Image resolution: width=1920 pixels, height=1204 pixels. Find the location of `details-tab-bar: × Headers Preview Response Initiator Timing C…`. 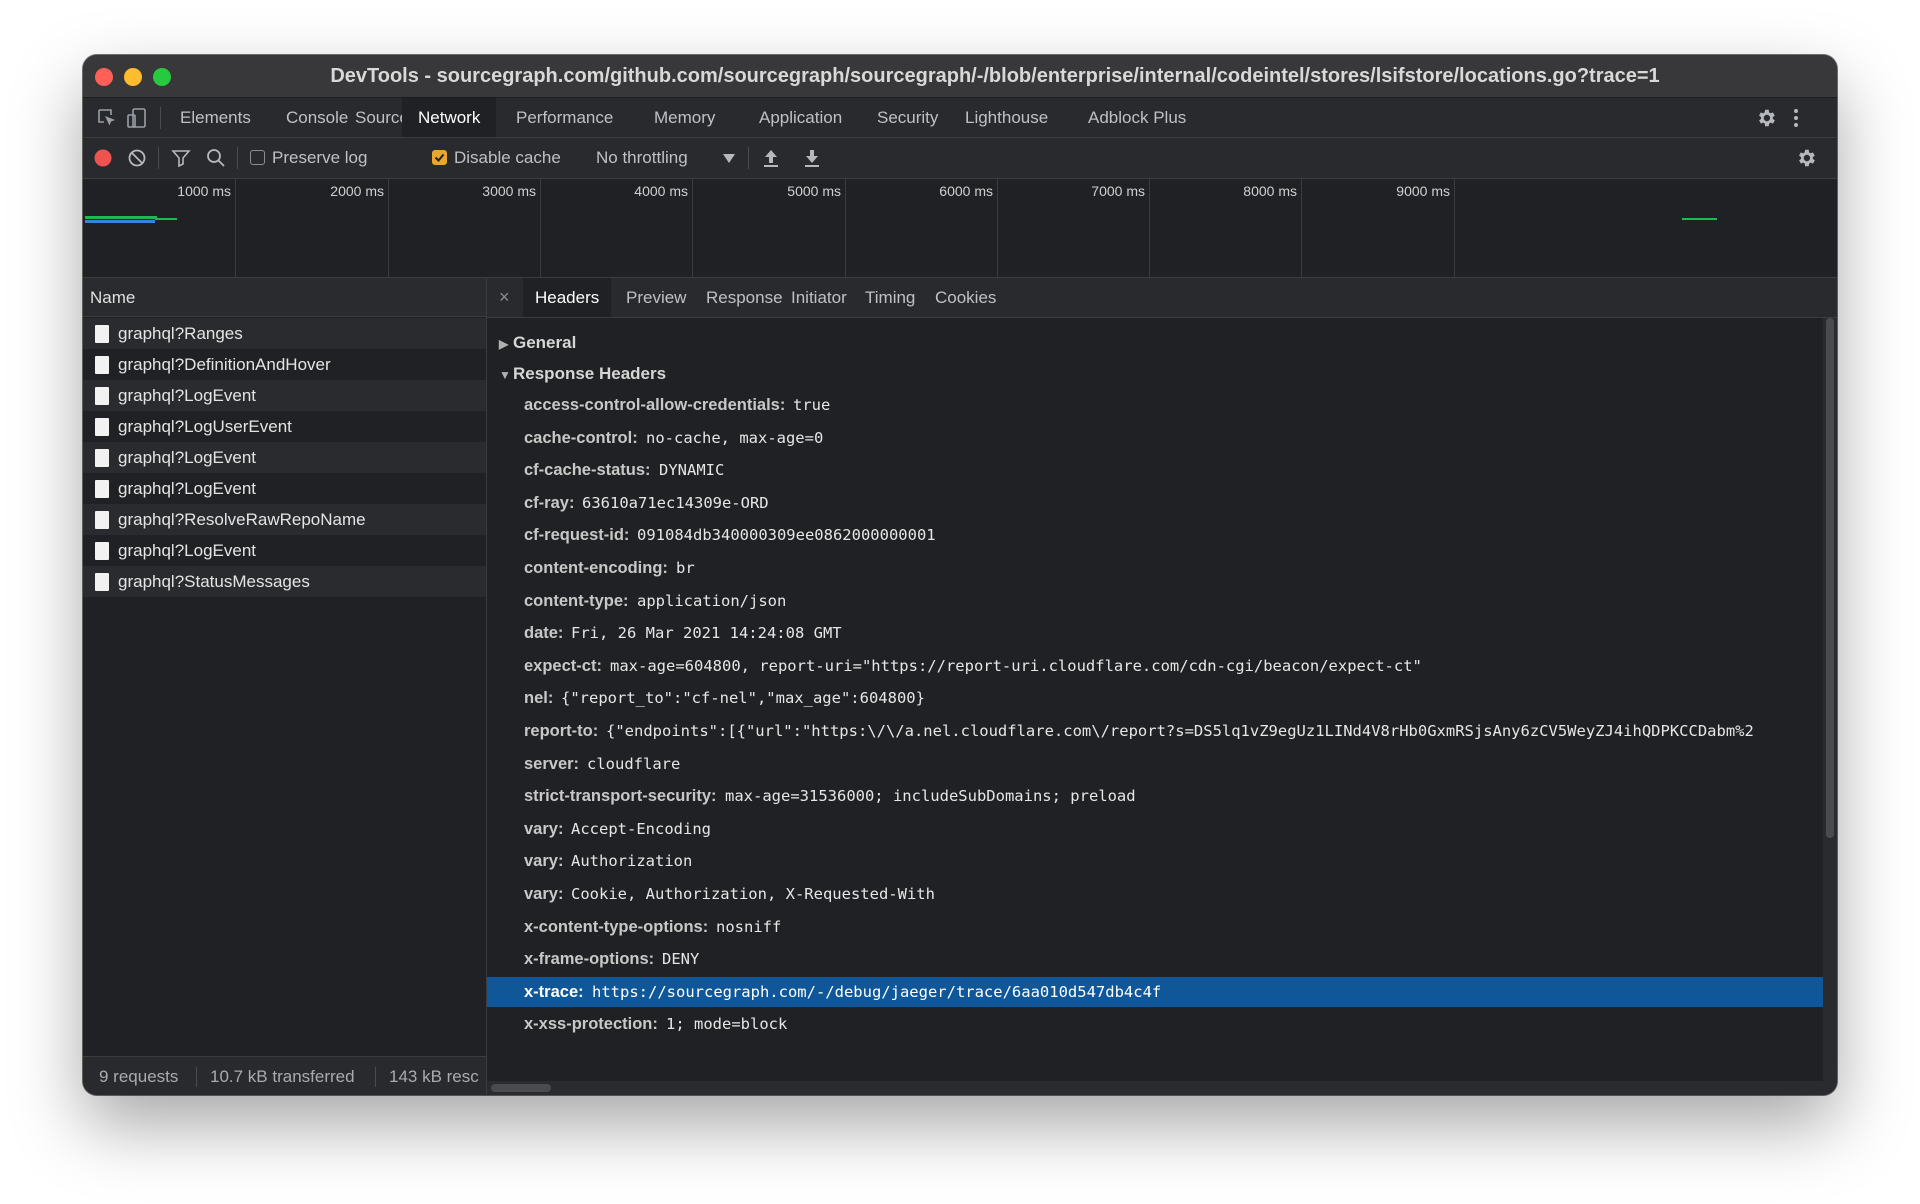

details-tab-bar: × Headers Preview Response Initiator Timing C… is located at coordinates (1162, 298).